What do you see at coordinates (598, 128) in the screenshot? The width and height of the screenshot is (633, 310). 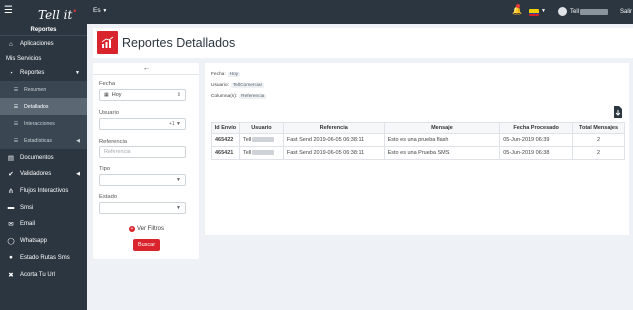 I see `col-total-mensajes: Total Mensajes` at bounding box center [598, 128].